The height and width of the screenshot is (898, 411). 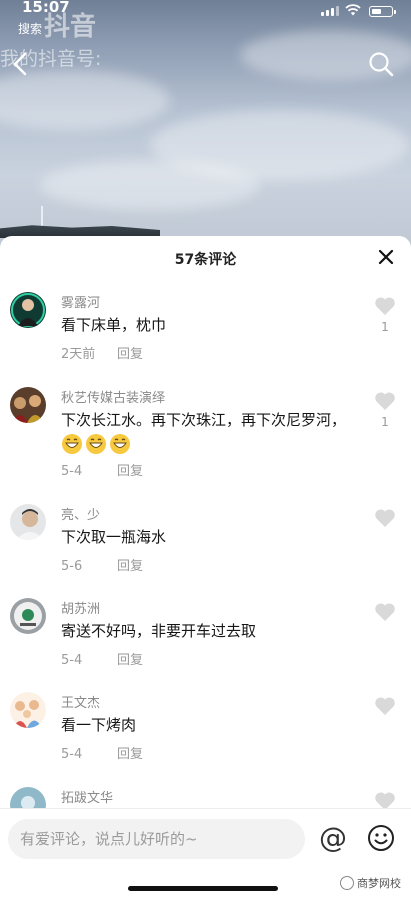 I want to click on comment-item: 雾露河 看下床单，枕巾 2天前 回复 1, so click(x=205, y=332).